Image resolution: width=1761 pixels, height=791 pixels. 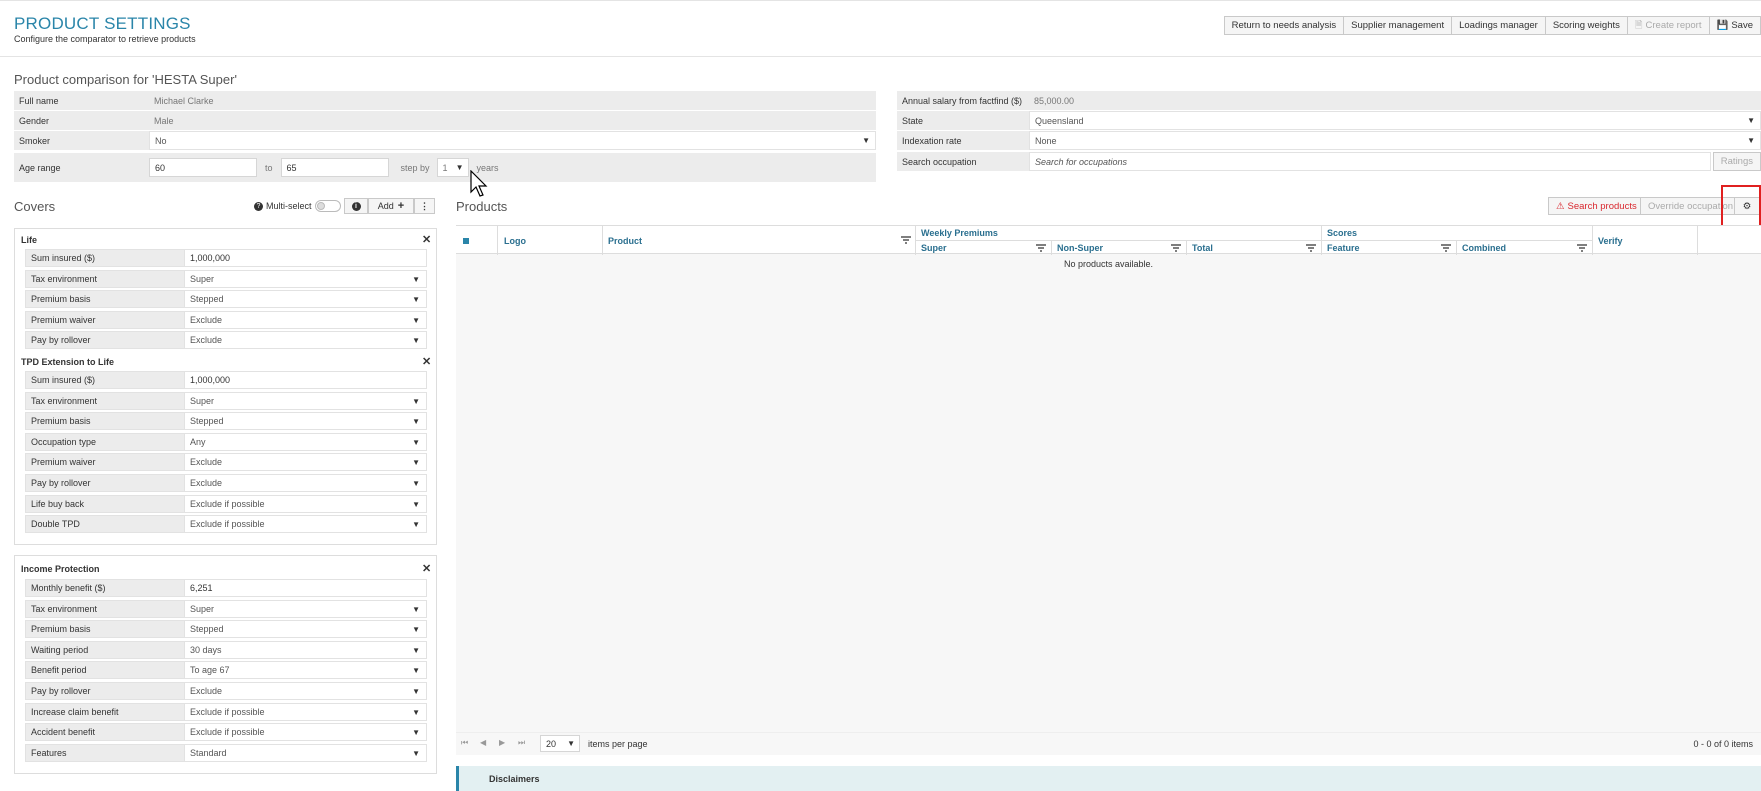 I want to click on more-options-button: ⋮, so click(x=424, y=206).